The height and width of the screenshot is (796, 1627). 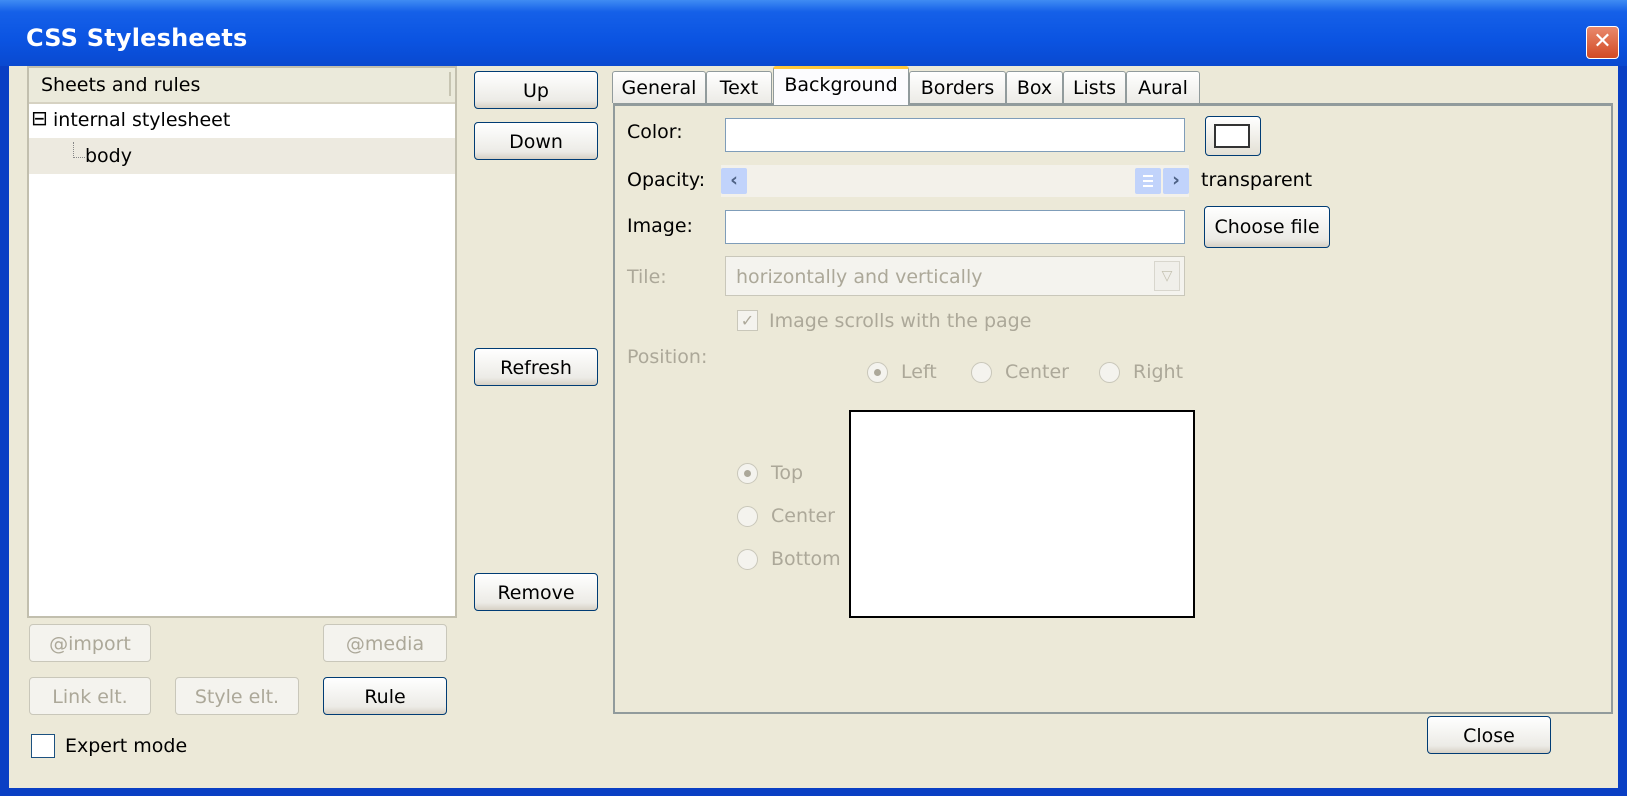 I want to click on tab-general: General, so click(x=659, y=87).